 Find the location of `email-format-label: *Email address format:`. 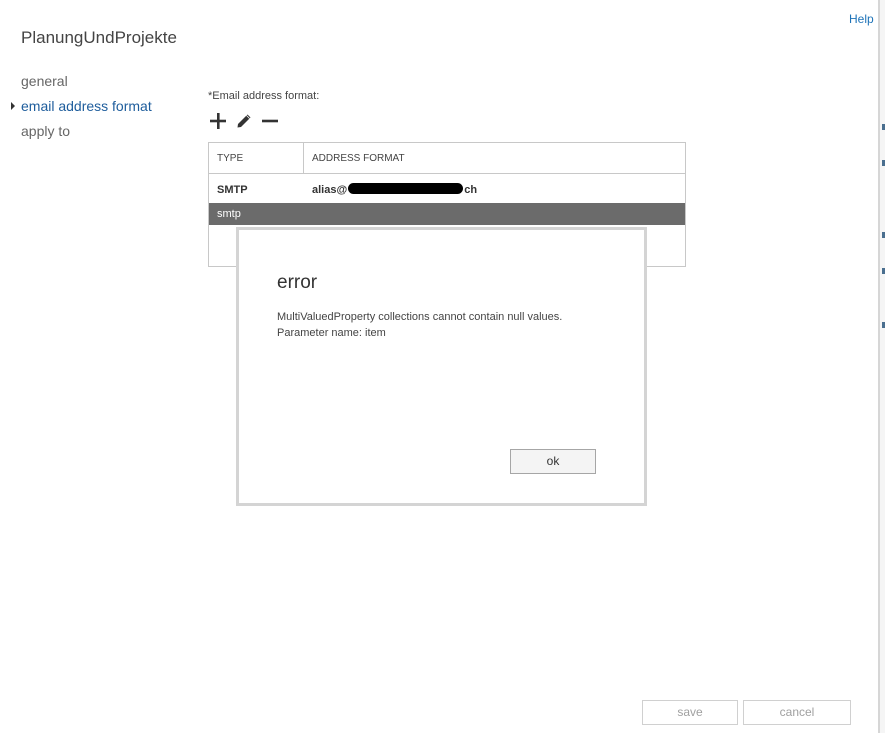

email-format-label: *Email address format: is located at coordinates (264, 96).